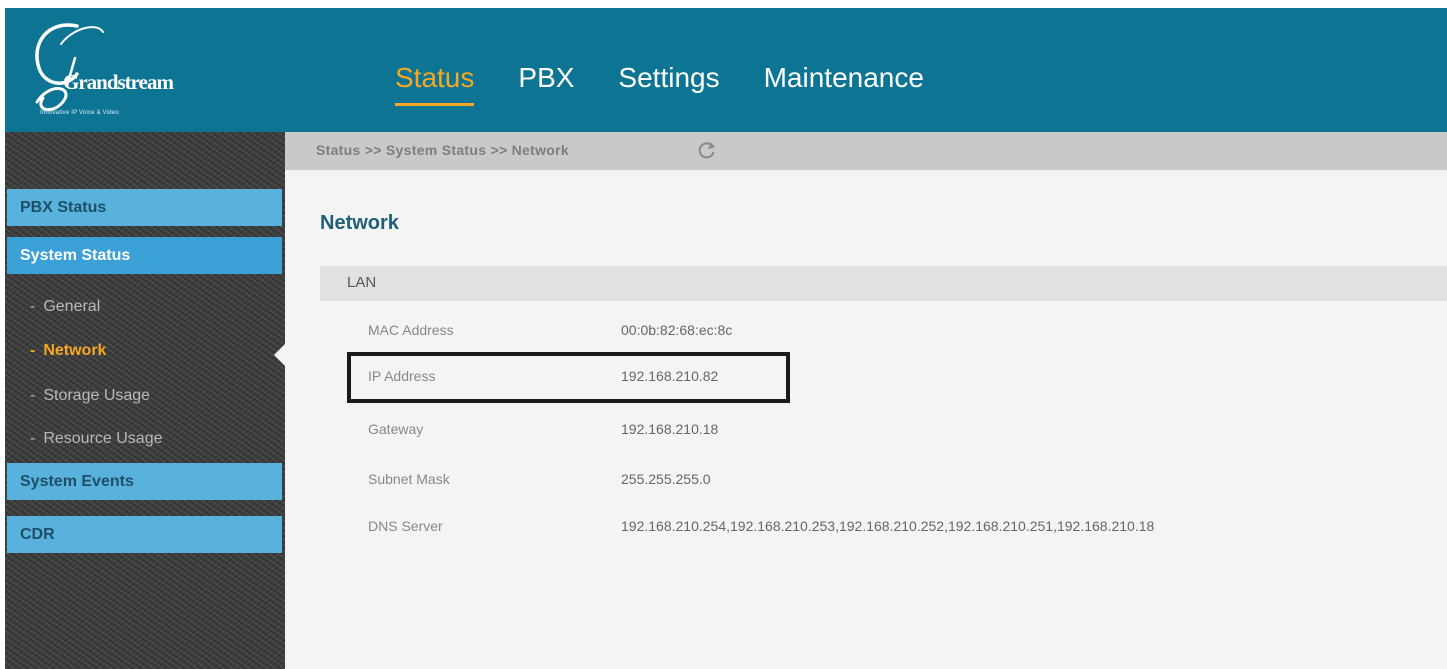  Describe the element at coordinates (97, 395) in the screenshot. I see `sidebar-subitem-label: Storage Usage` at that location.